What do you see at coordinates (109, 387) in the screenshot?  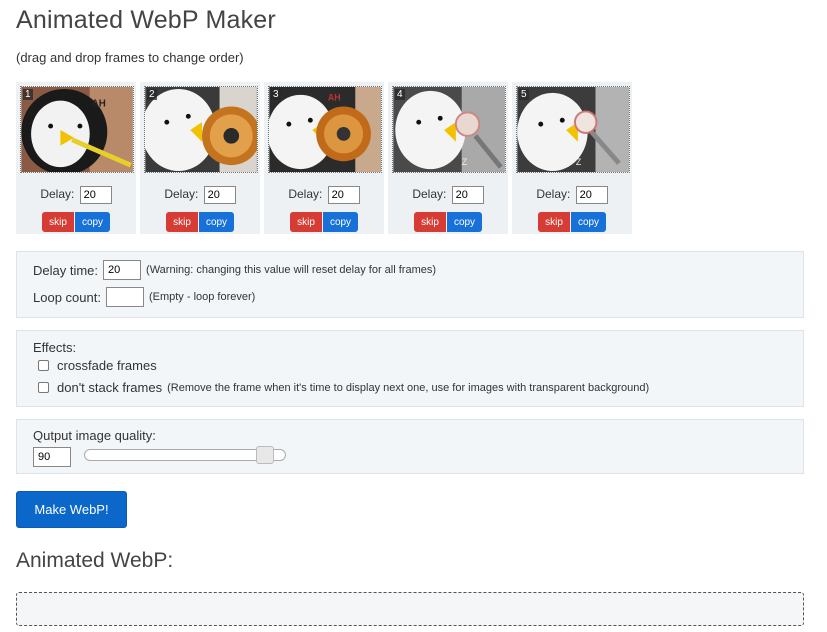 I see `nostack-label: don't stack frames` at bounding box center [109, 387].